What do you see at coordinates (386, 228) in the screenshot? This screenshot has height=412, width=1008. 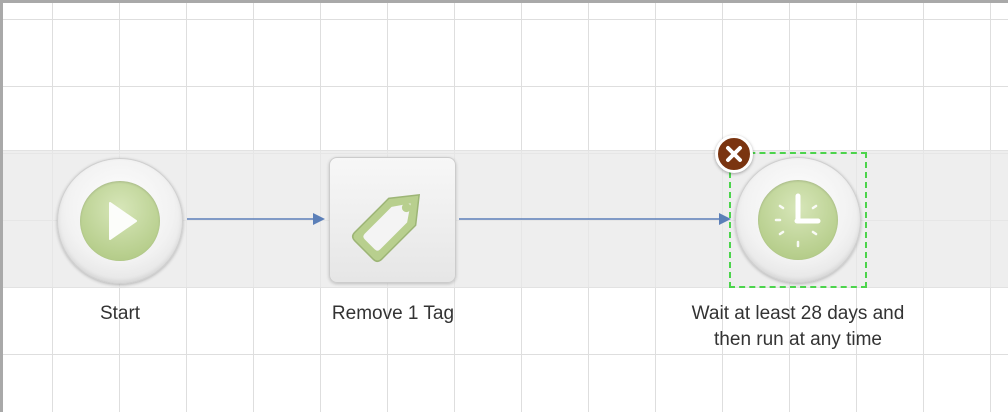 I see `tag-icon` at bounding box center [386, 228].